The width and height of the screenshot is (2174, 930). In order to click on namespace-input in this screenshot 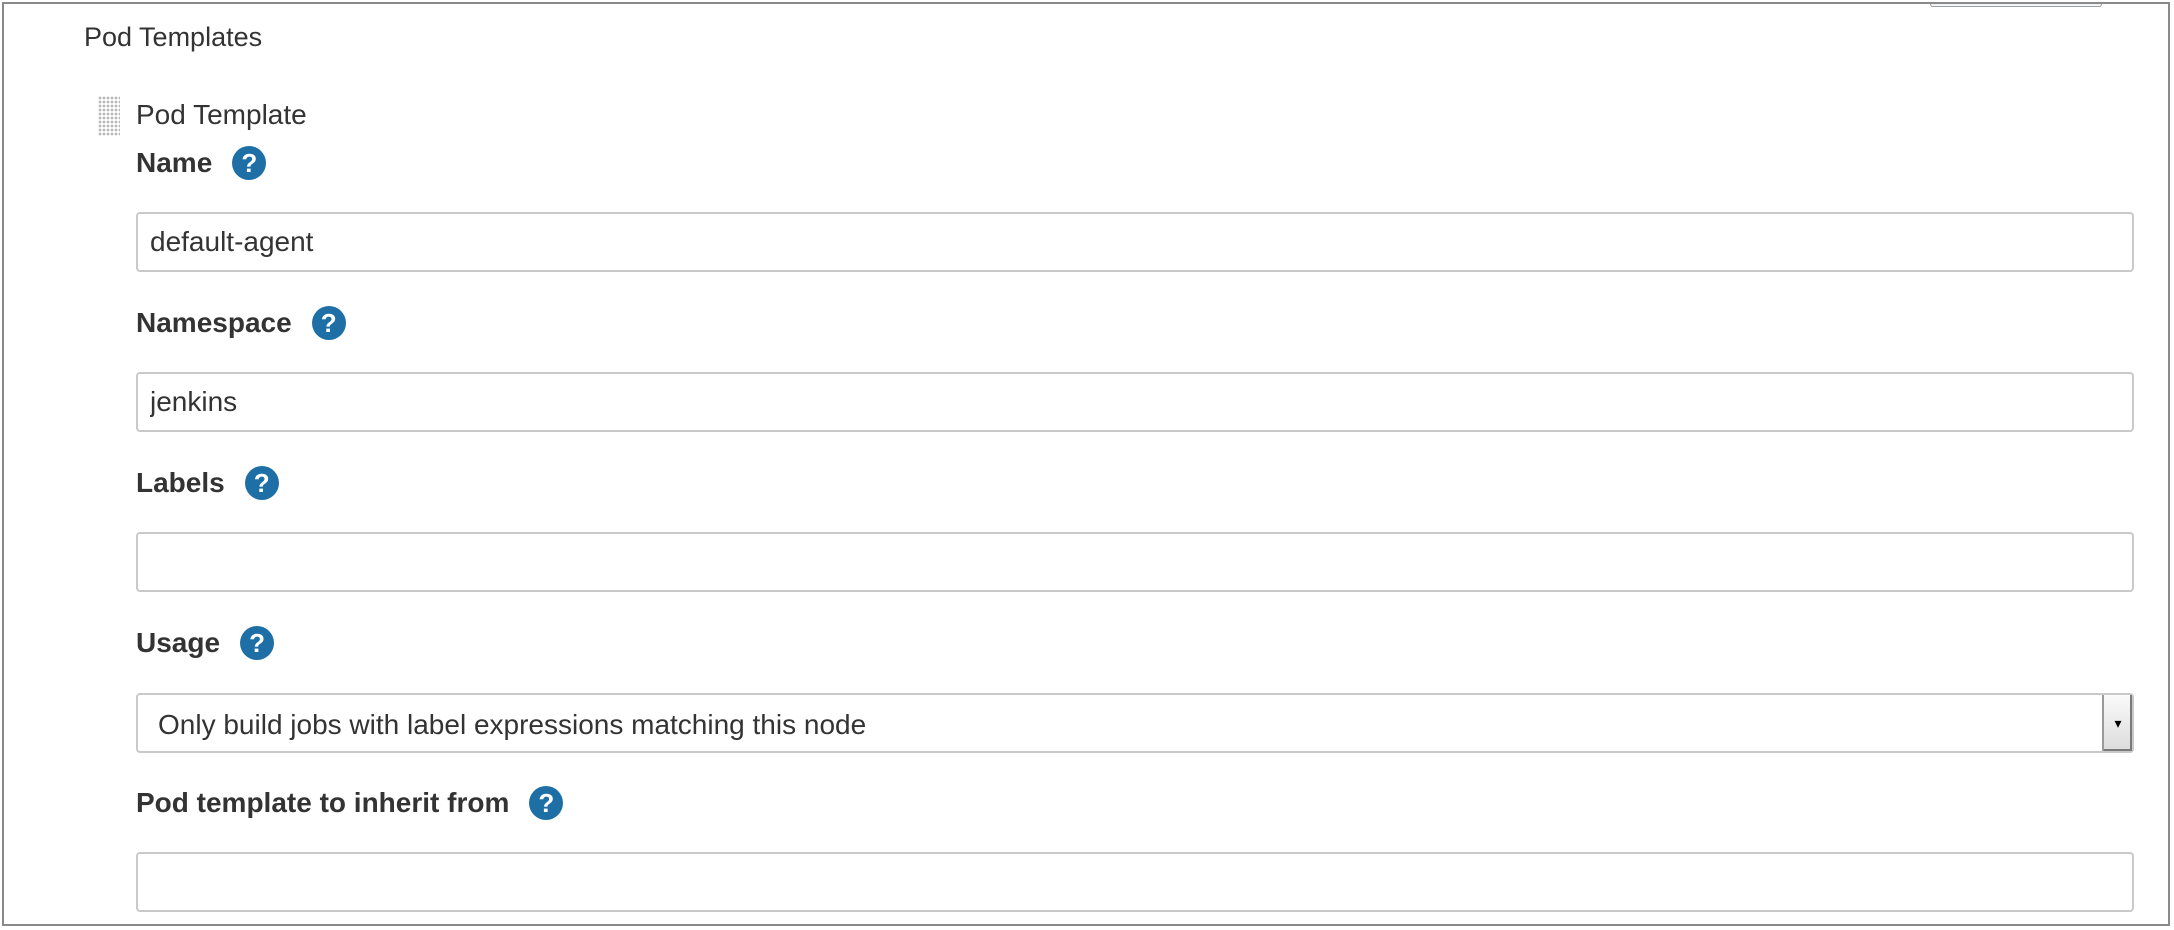, I will do `click(1135, 402)`.